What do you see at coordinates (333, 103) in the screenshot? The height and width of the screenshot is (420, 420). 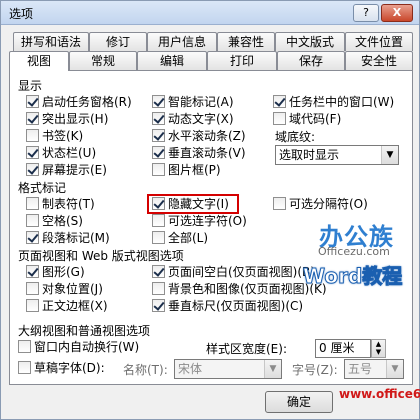 I see `checkbox-windows-in-taskbar: 任务栏中的窗口(W)` at bounding box center [333, 103].